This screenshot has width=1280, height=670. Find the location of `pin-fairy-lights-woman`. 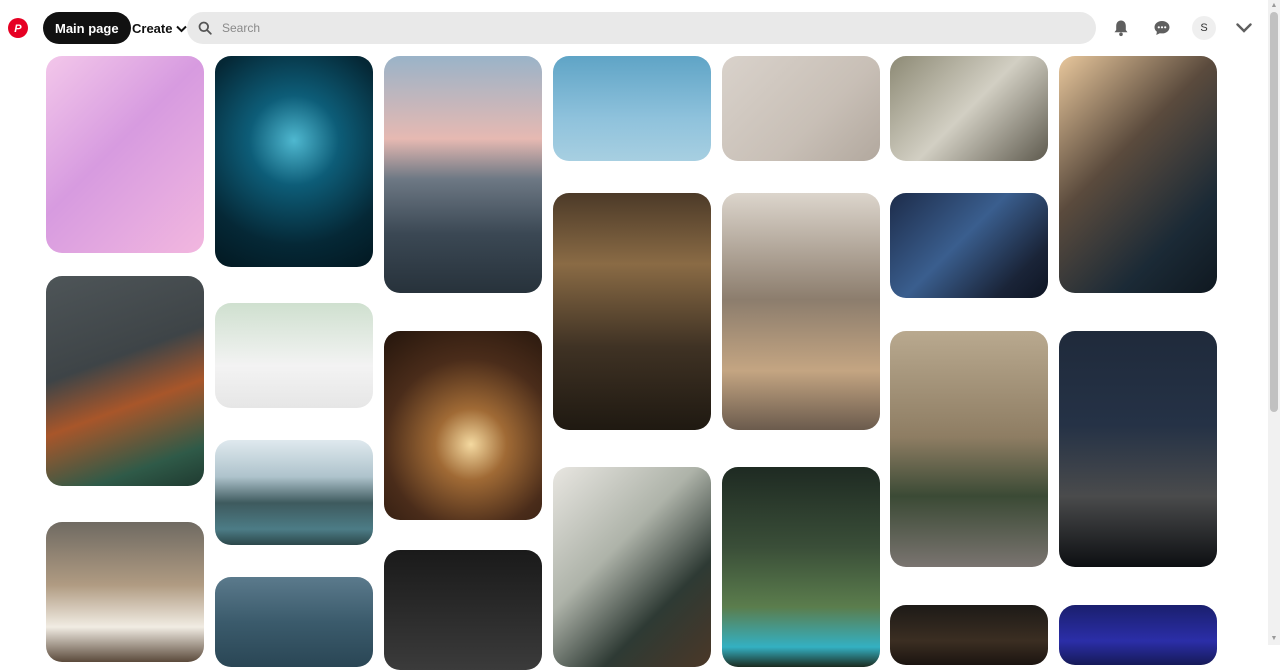

pin-fairy-lights-woman is located at coordinates (632, 311).